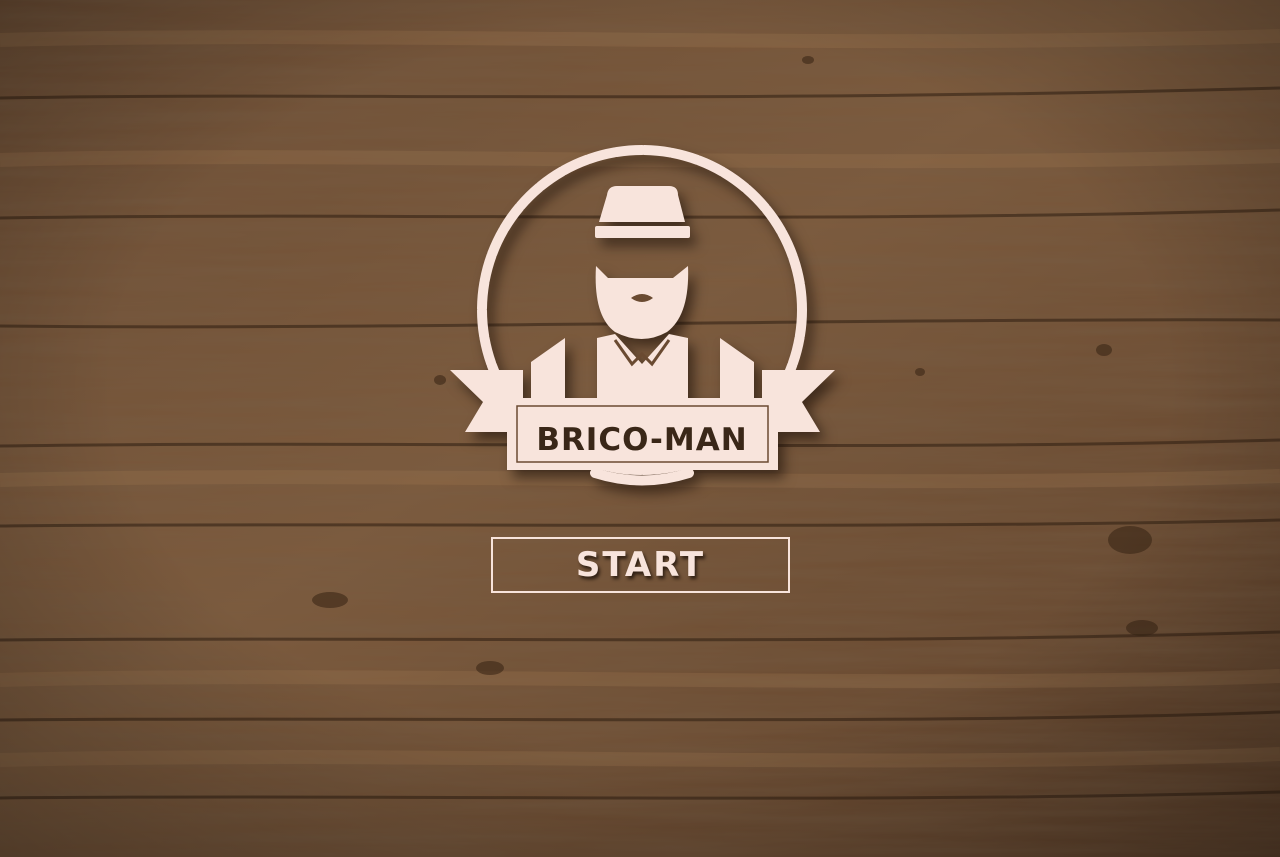 This screenshot has width=1280, height=857. I want to click on start-button: START, so click(640, 565).